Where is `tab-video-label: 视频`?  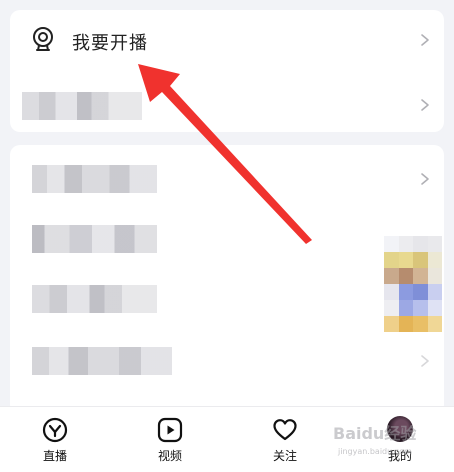 tab-video-label: 视频 is located at coordinates (169, 456).